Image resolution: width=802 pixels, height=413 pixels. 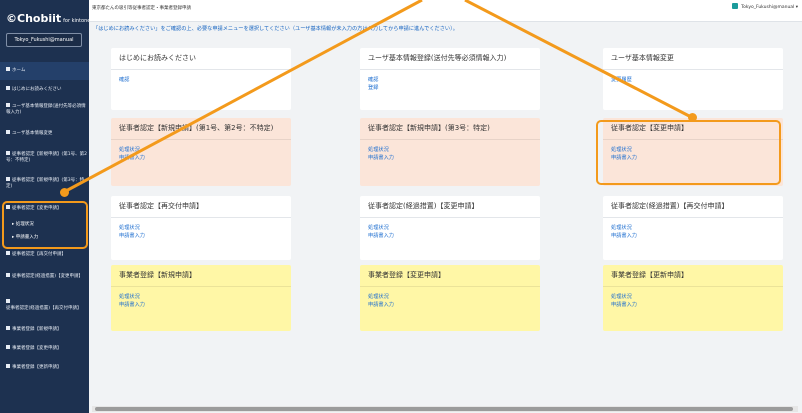 What do you see at coordinates (579, 60) in the screenshot?
I see `arrow-line-right` at bounding box center [579, 60].